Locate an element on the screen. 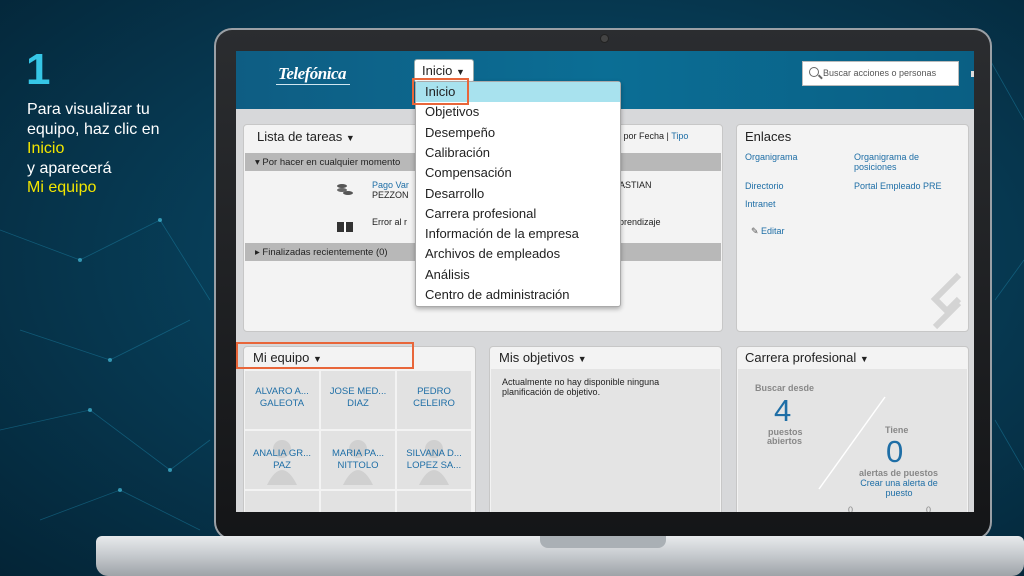  create-job-alert-link: Crear una alerta de puesto is located at coordinates (899, 488).